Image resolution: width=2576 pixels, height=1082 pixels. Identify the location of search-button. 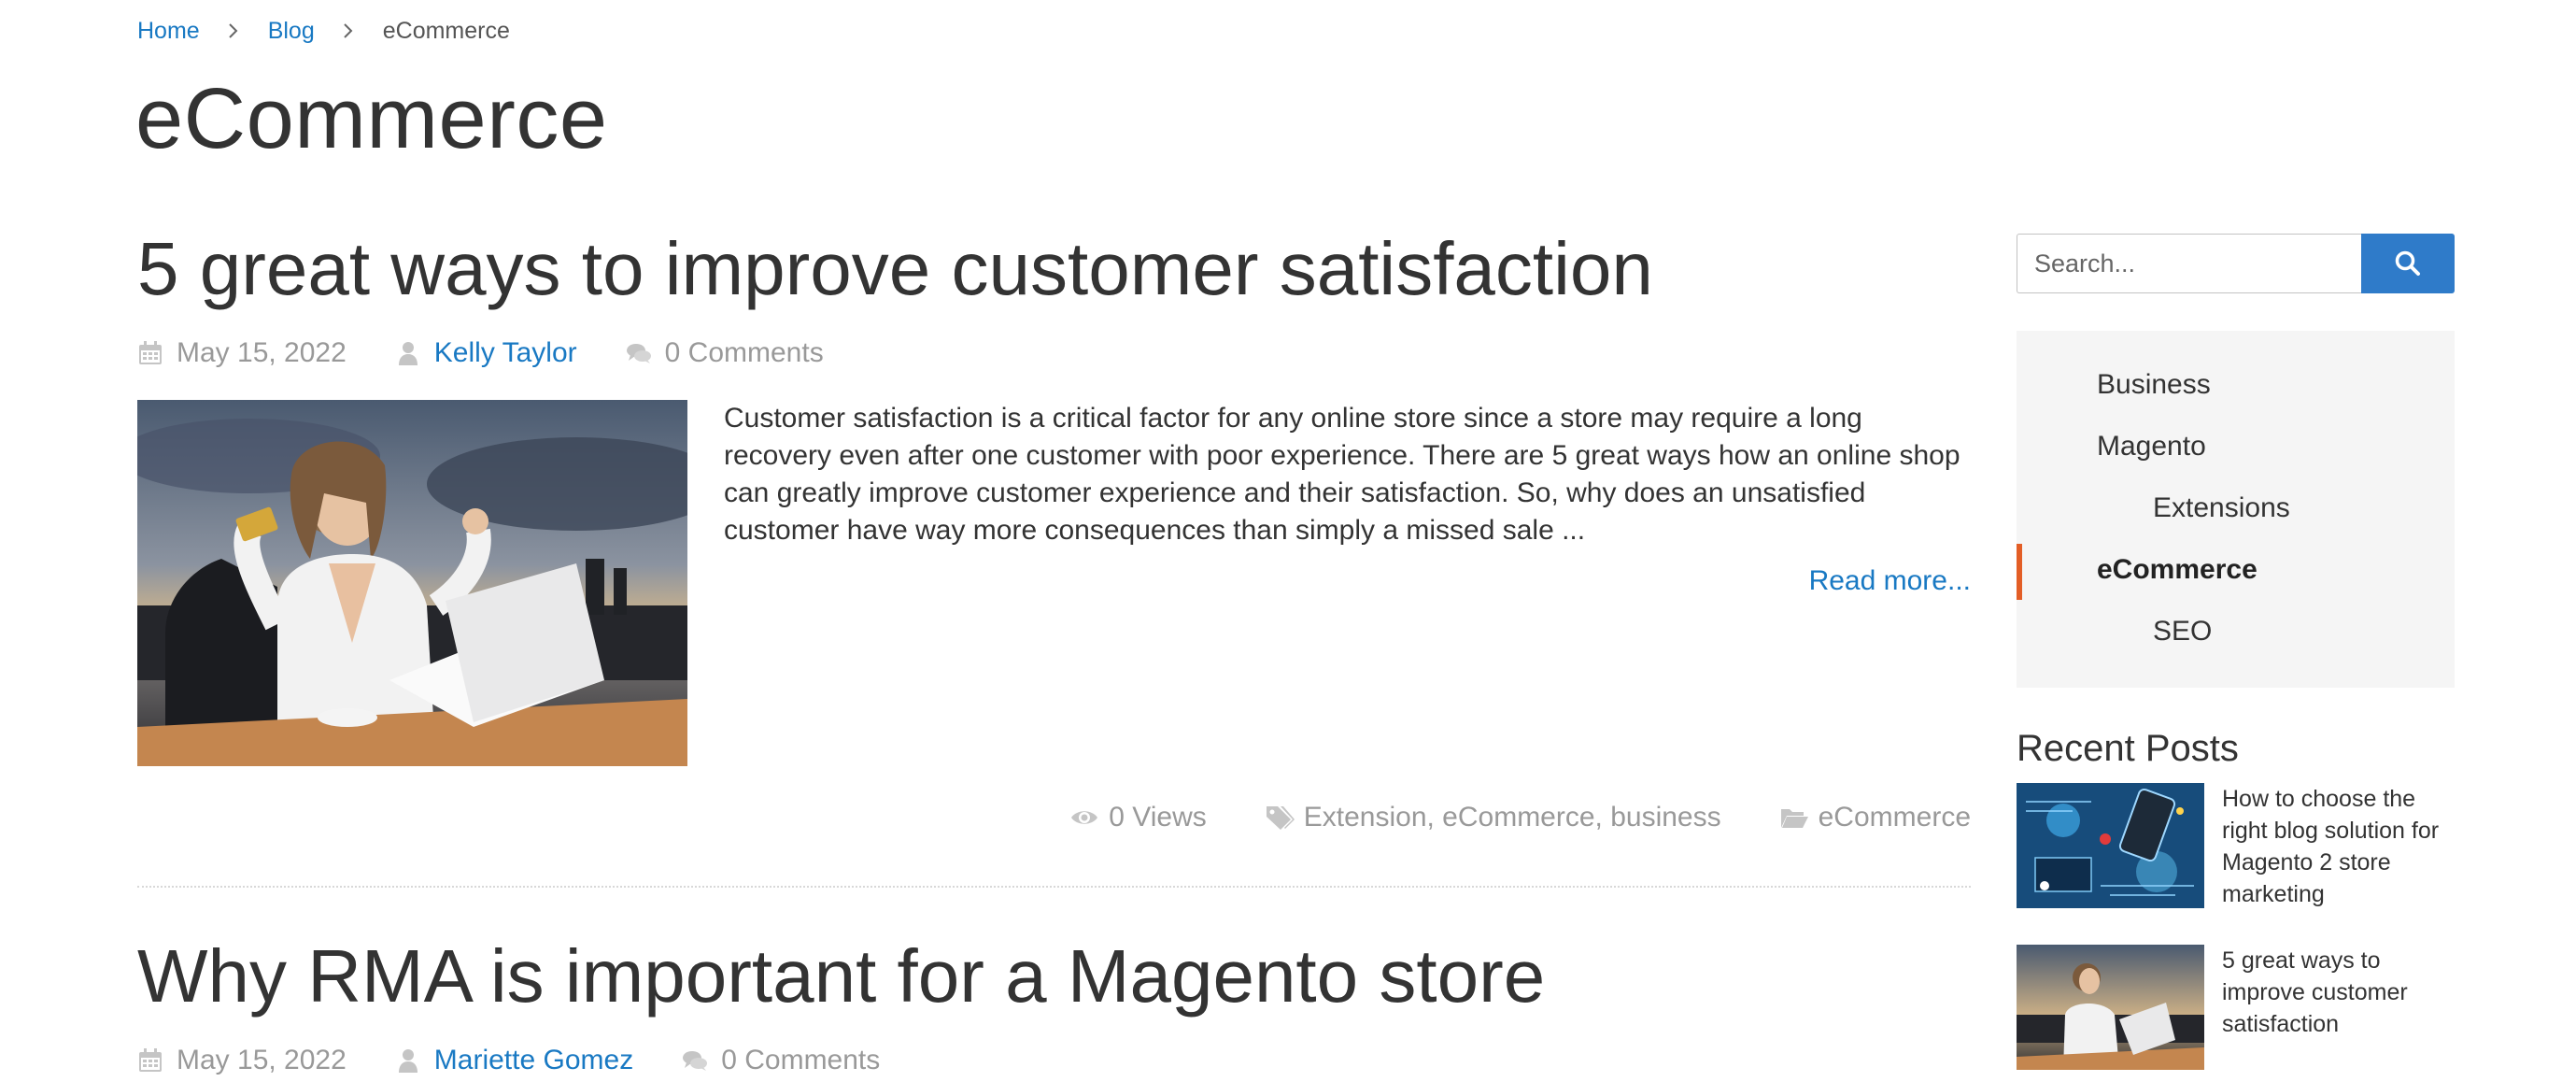
(2408, 263).